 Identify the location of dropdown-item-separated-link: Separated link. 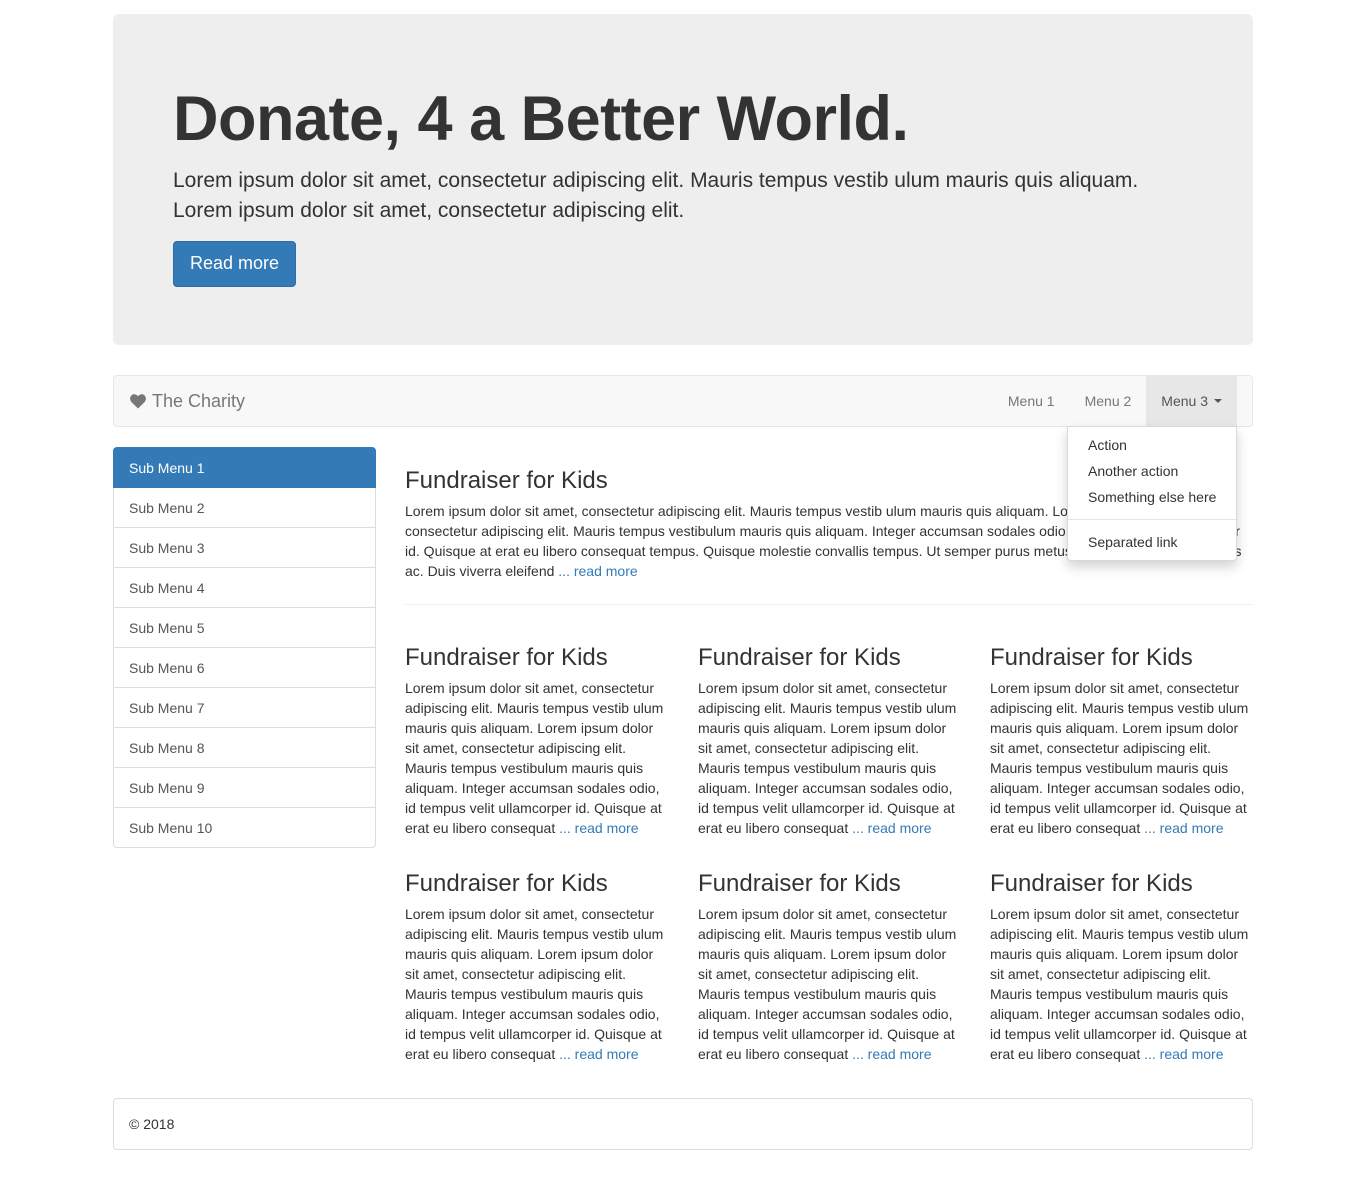
(1152, 542).